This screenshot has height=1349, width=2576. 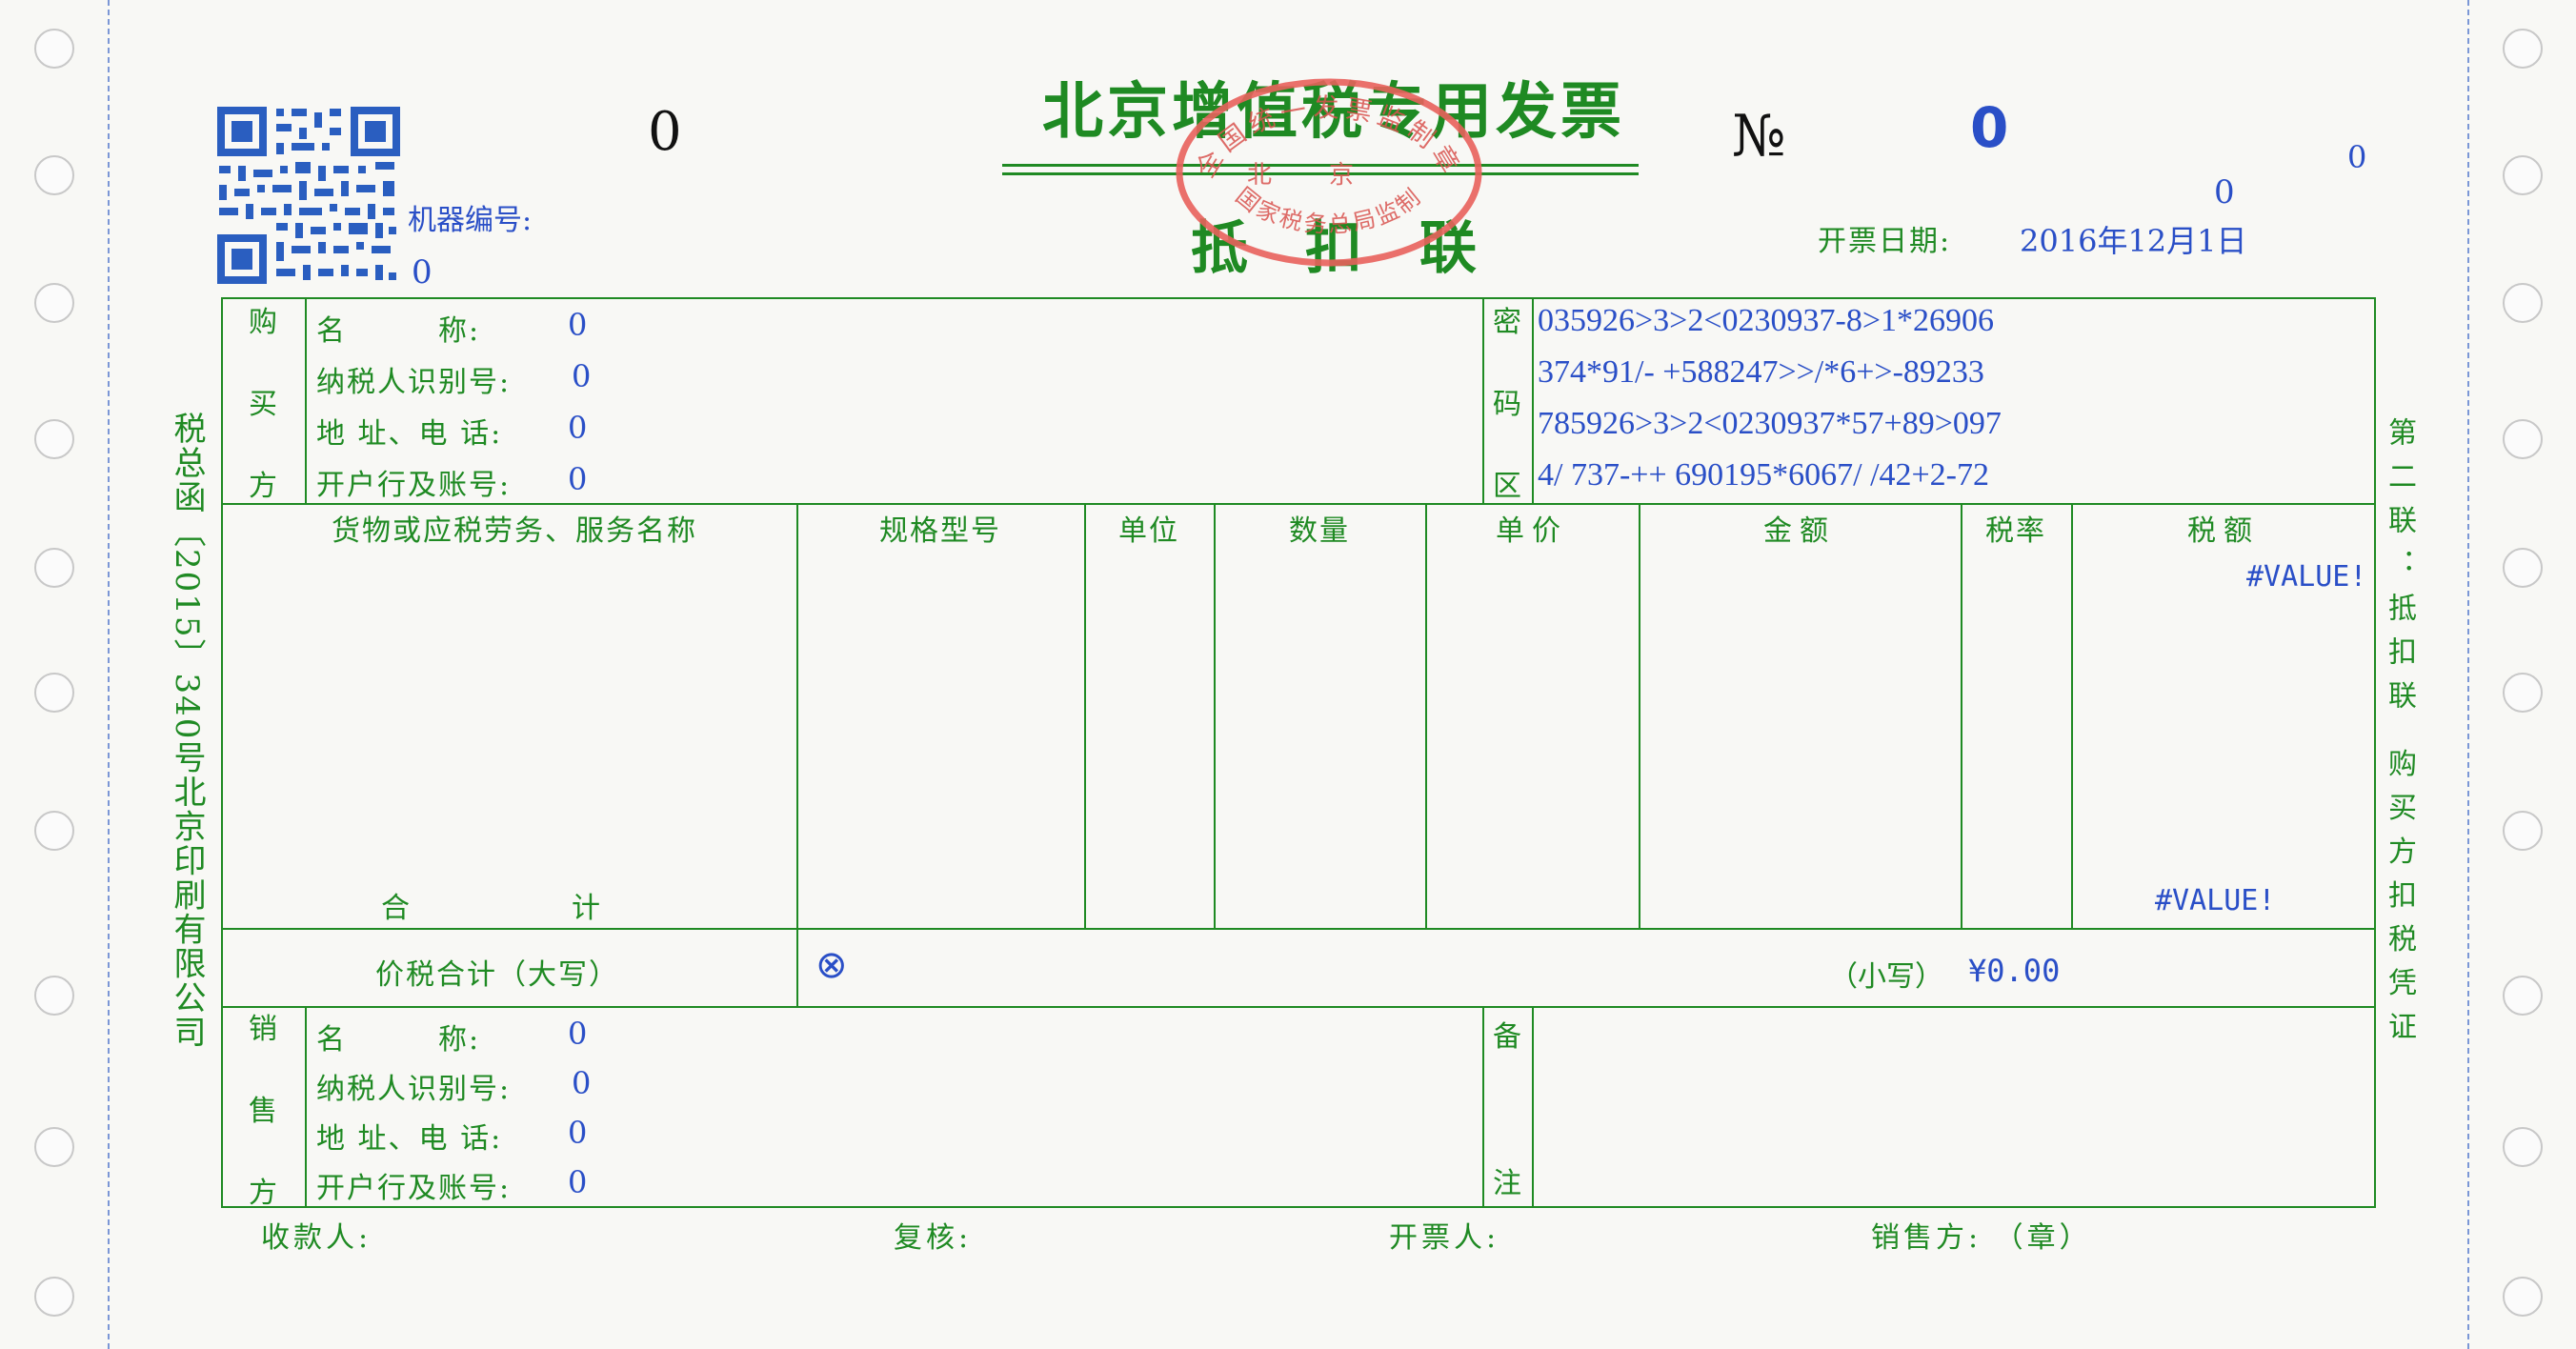 What do you see at coordinates (409, 434) in the screenshot?
I see `buyer-address-label: 地 址、电 话:` at bounding box center [409, 434].